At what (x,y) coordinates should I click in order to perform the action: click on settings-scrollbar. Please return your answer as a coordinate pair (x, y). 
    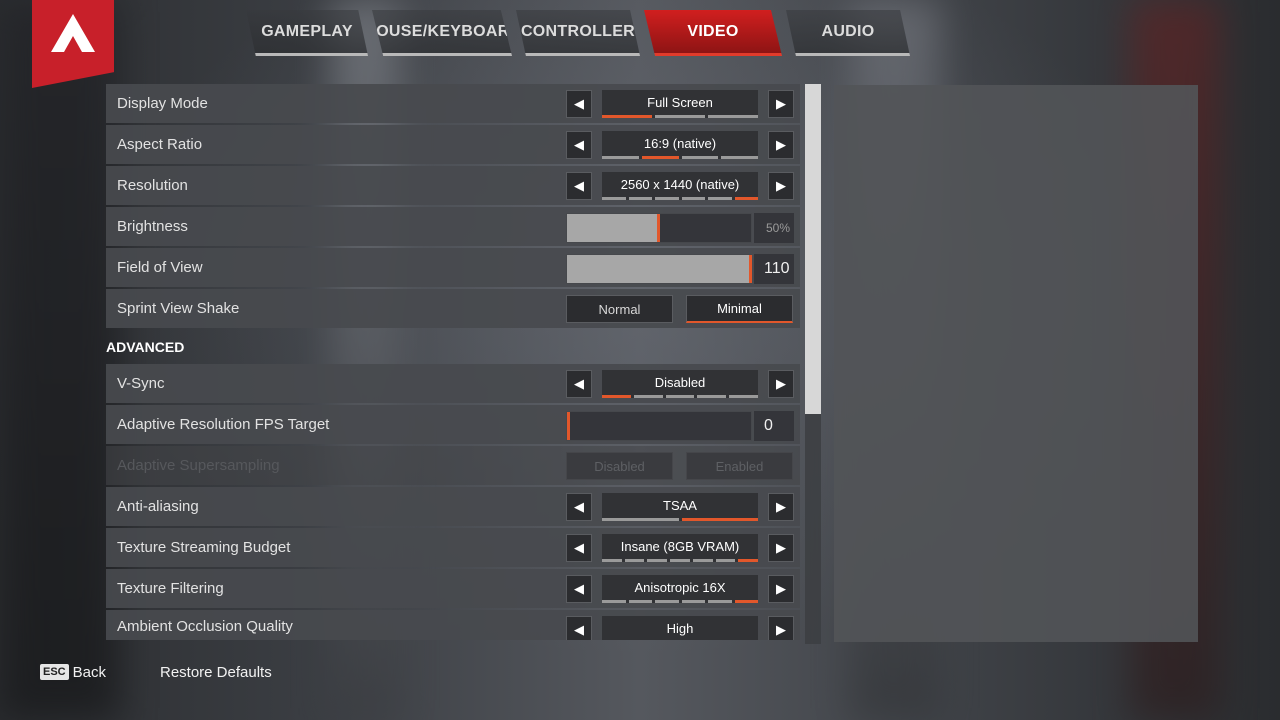
    Looking at the image, I should click on (813, 364).